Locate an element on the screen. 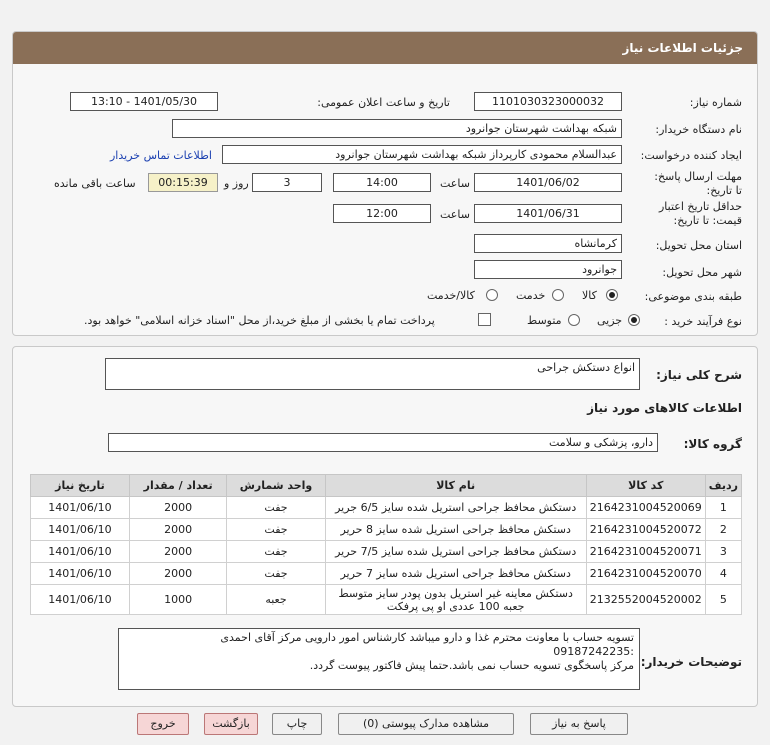  announce-label: تاریخ و ساعت اعلان عمومی: is located at coordinates (383, 102).